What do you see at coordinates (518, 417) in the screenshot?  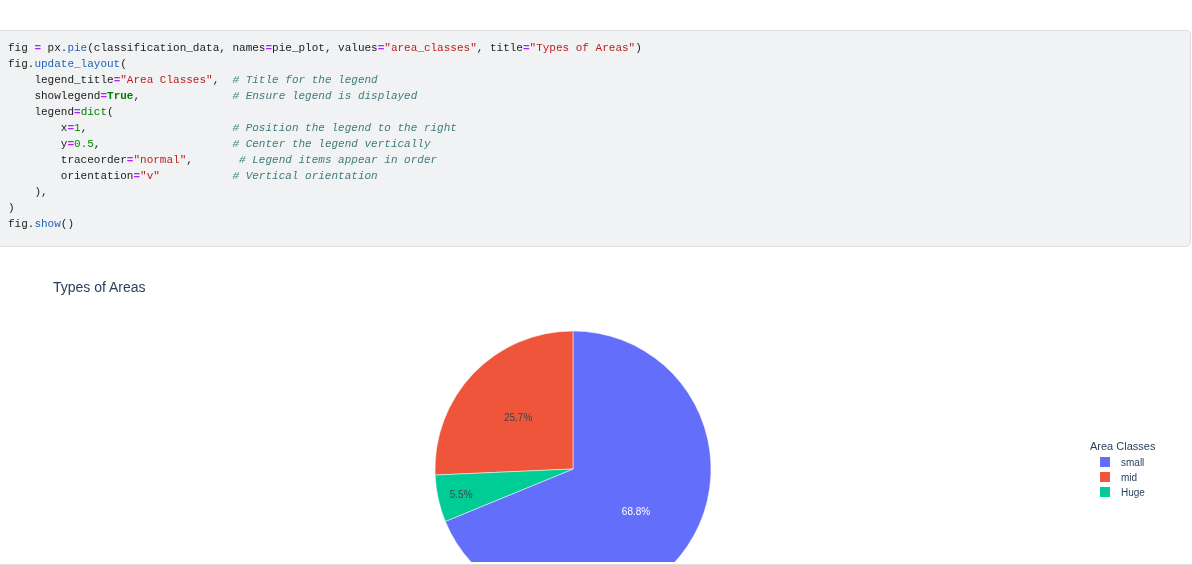 I see `slice-label: 25.7%` at bounding box center [518, 417].